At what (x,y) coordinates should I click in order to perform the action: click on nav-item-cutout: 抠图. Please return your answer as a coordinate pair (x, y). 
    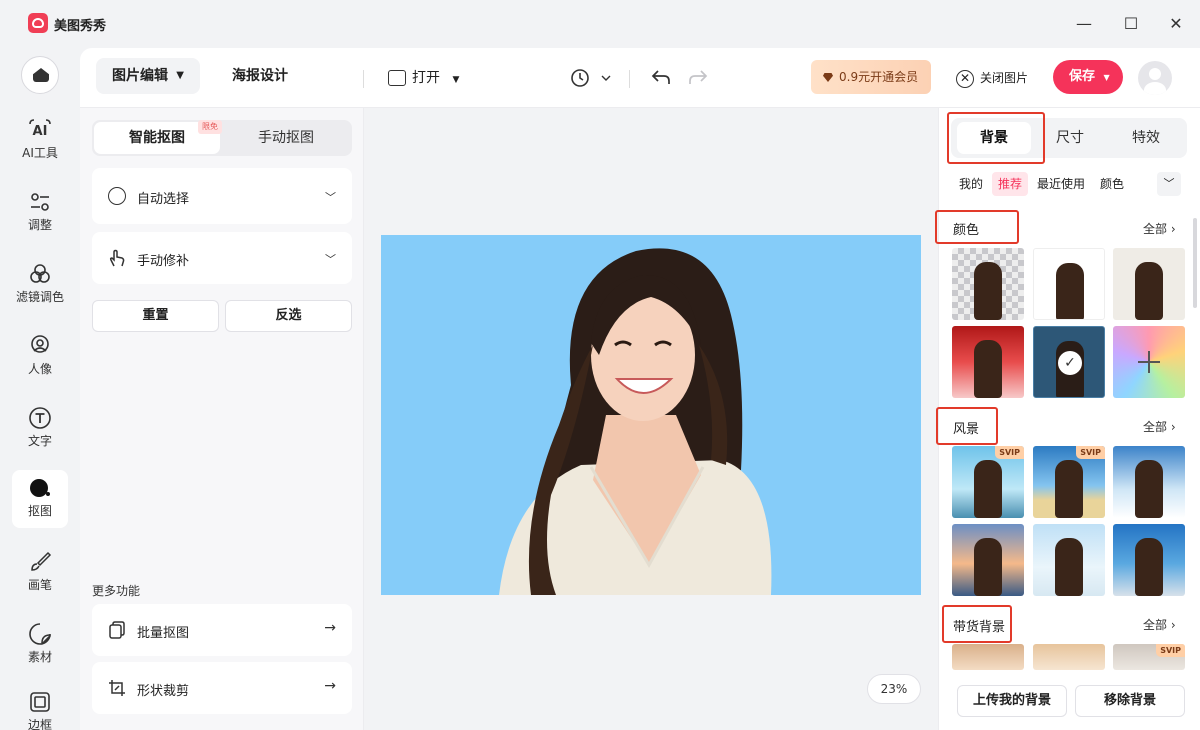
    Looking at the image, I should click on (40, 499).